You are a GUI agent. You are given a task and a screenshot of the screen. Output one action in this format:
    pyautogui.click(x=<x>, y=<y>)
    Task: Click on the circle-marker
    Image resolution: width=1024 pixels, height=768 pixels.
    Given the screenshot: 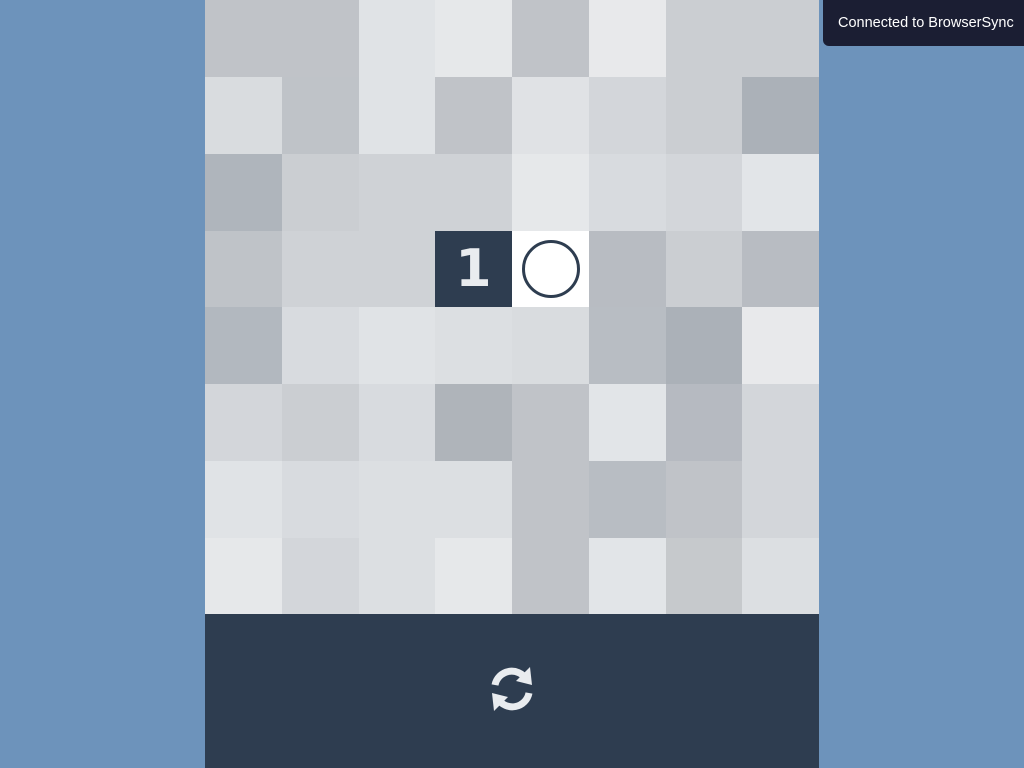 What is the action you would take?
    pyautogui.click(x=550, y=269)
    